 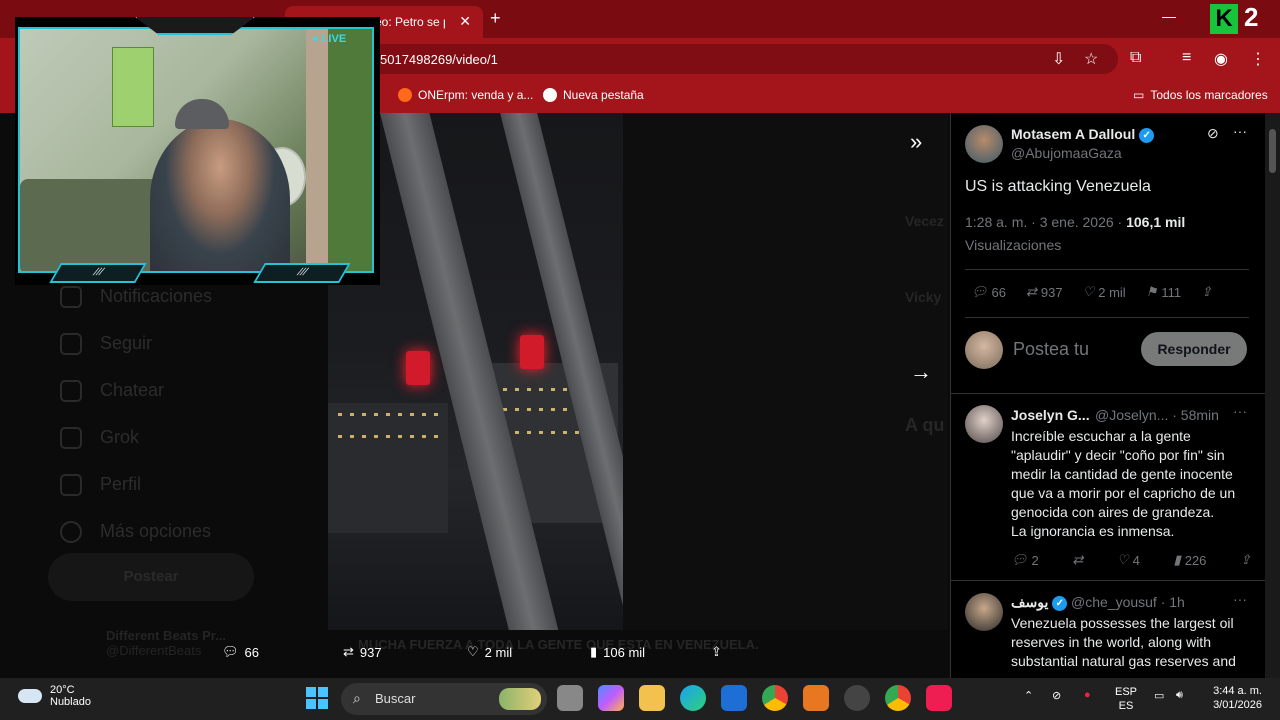 What do you see at coordinates (136, 531) in the screenshot?
I see `sidebar-item-more: Más opciones` at bounding box center [136, 531].